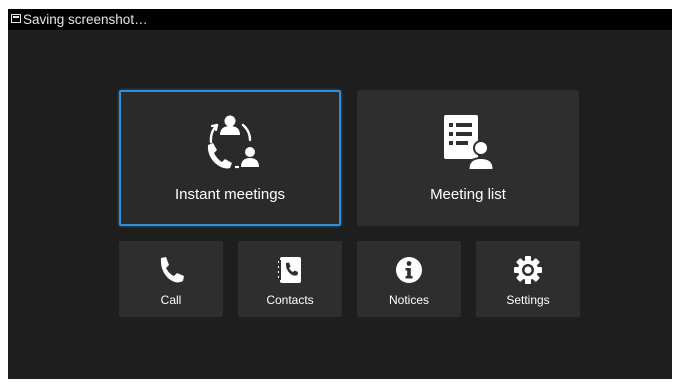 Image resolution: width=680 pixels, height=387 pixels. I want to click on call-label: Call, so click(171, 300).